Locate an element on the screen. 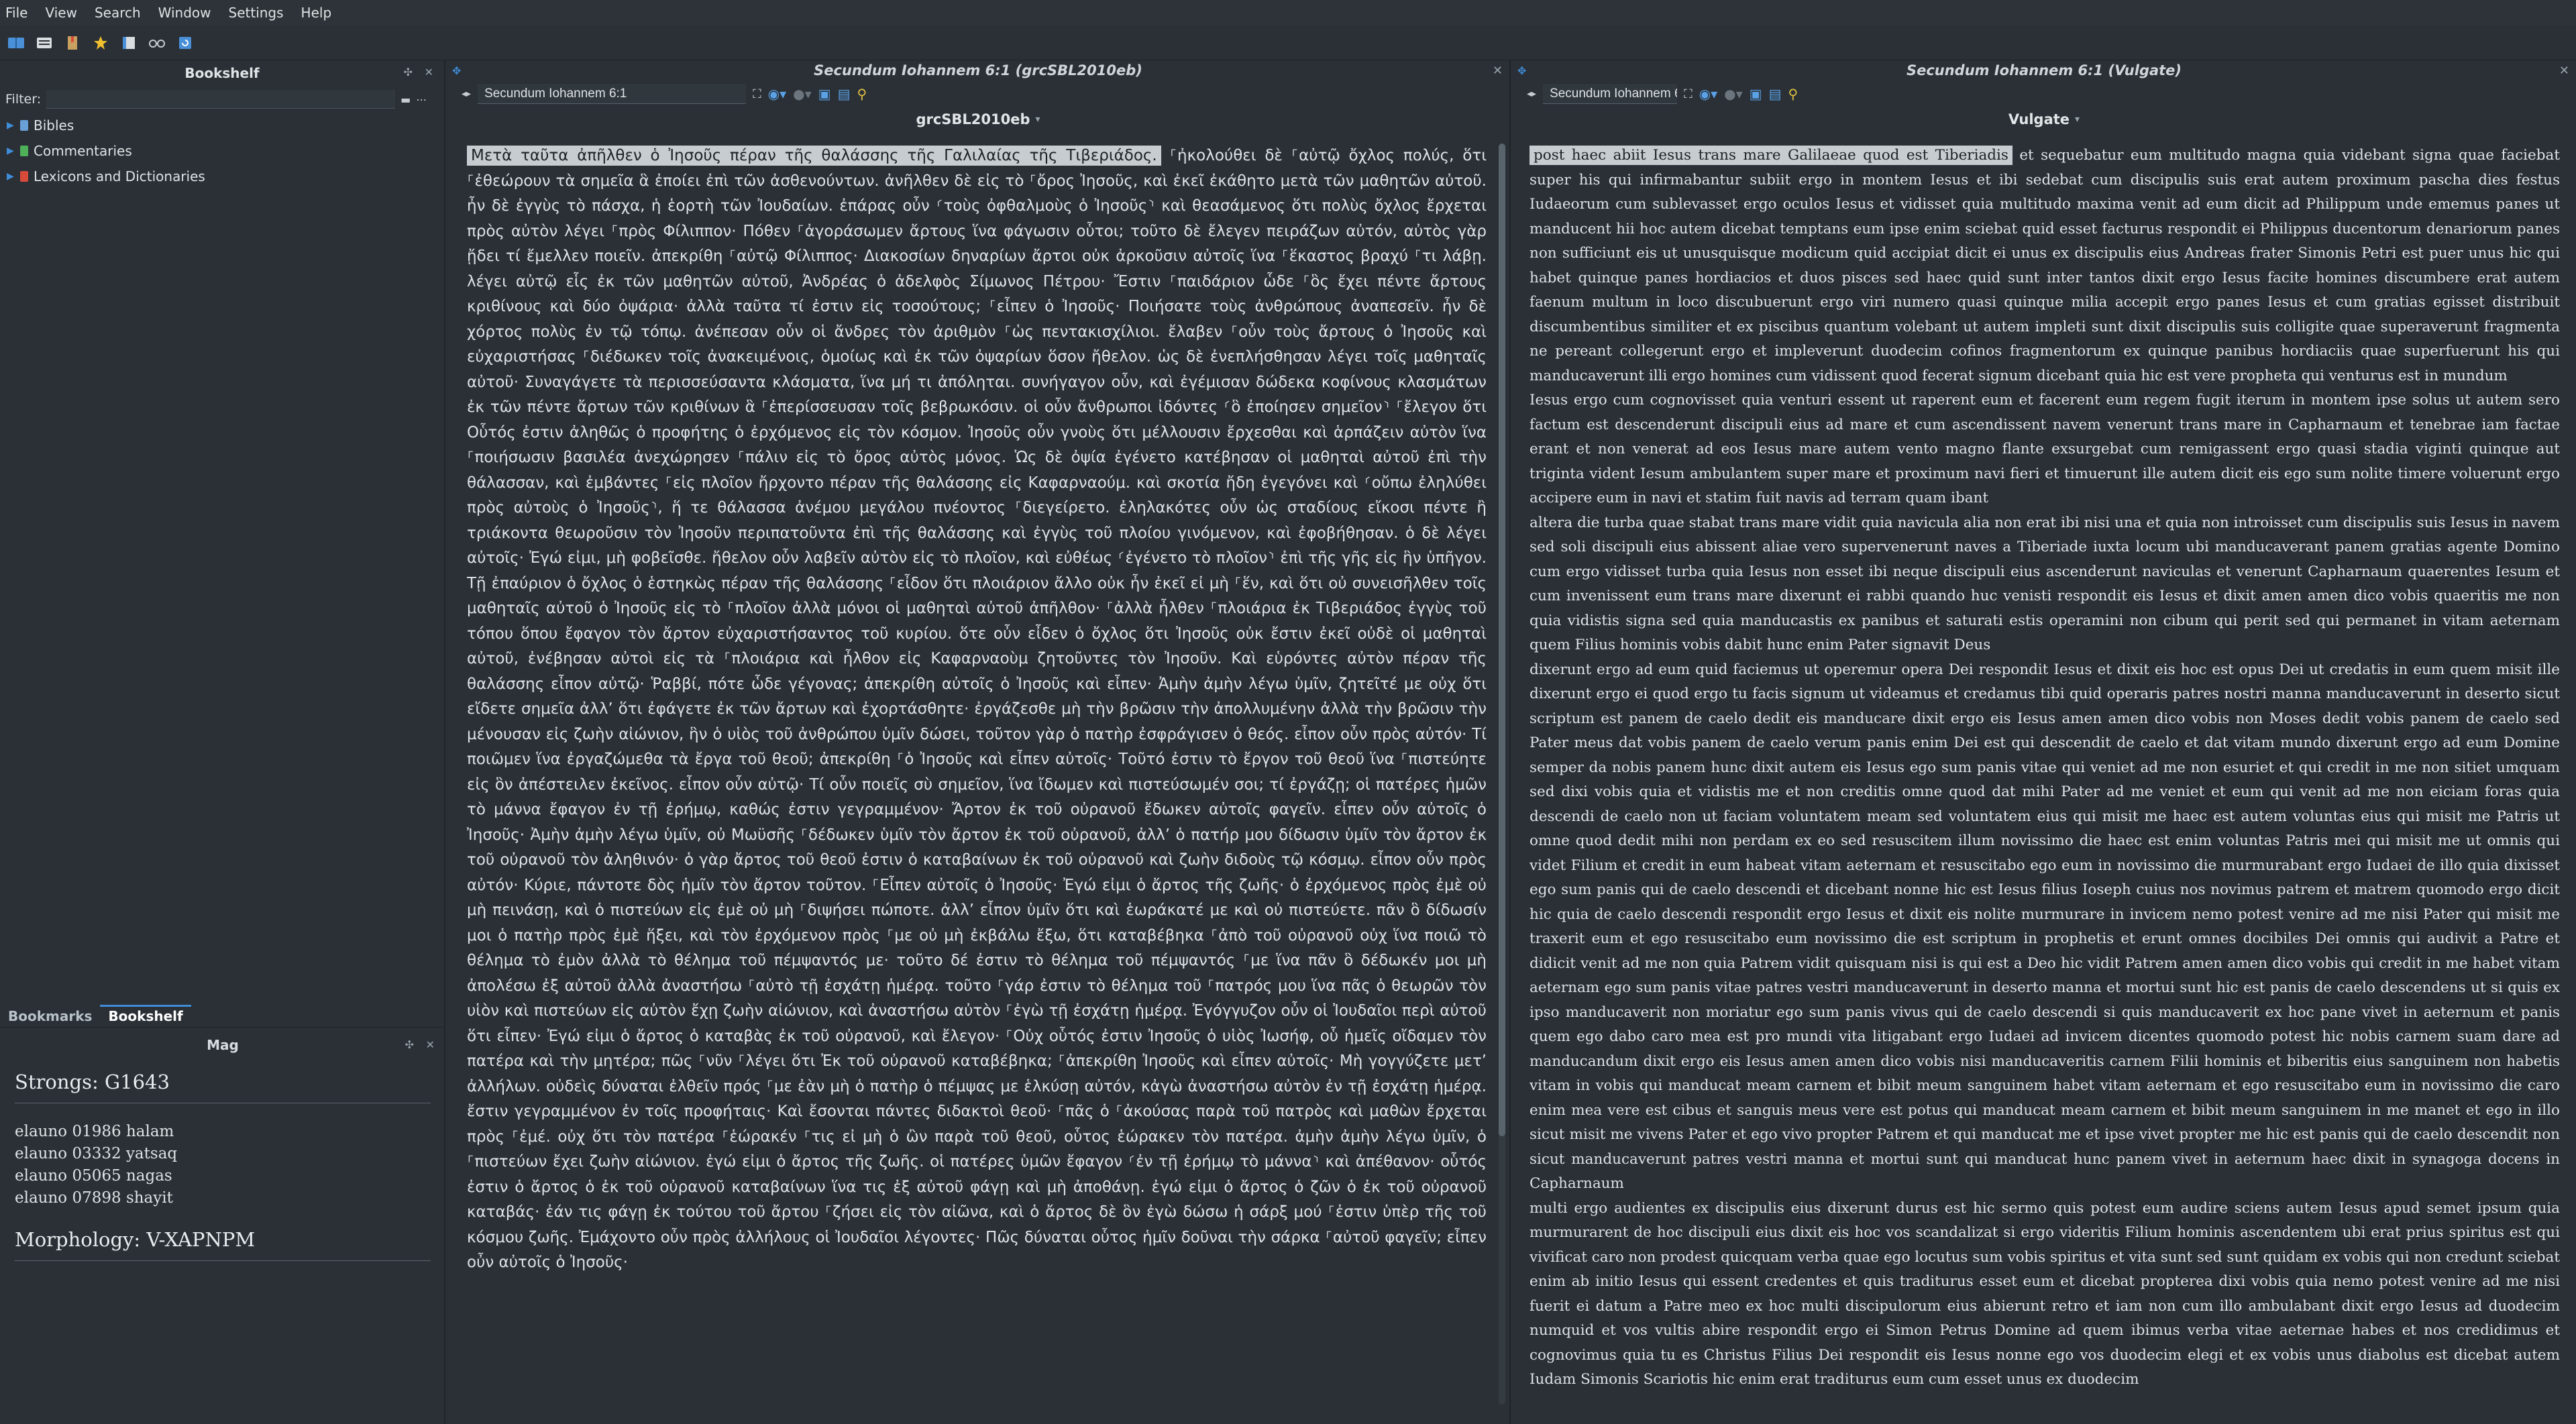 The height and width of the screenshot is (1424, 2576). lexicon-category-icon is located at coordinates (24, 176).